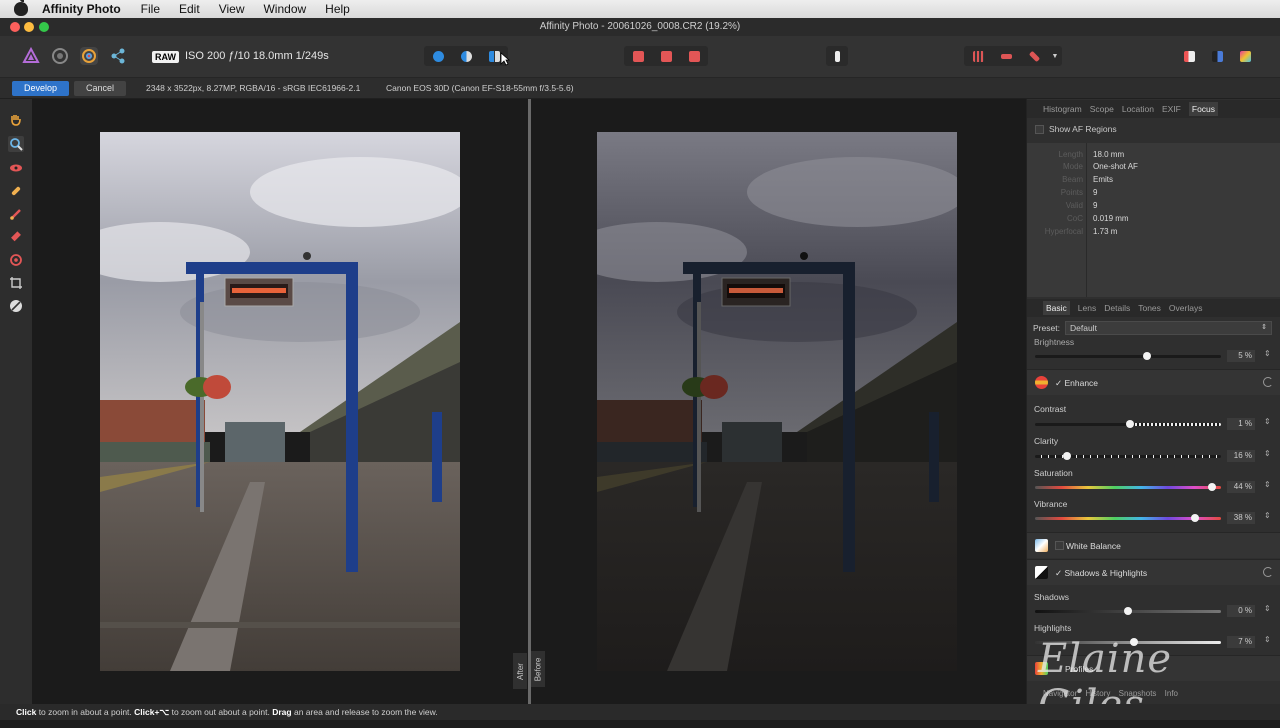 The height and width of the screenshot is (728, 1280). What do you see at coordinates (1171, 109) in the screenshot?
I see `tab-exif: EXIF` at bounding box center [1171, 109].